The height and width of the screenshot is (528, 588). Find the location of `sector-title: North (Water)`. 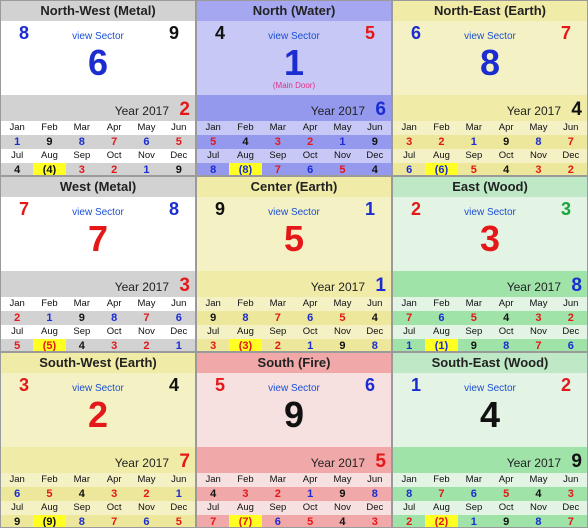

sector-title: North (Water) is located at coordinates (294, 11).